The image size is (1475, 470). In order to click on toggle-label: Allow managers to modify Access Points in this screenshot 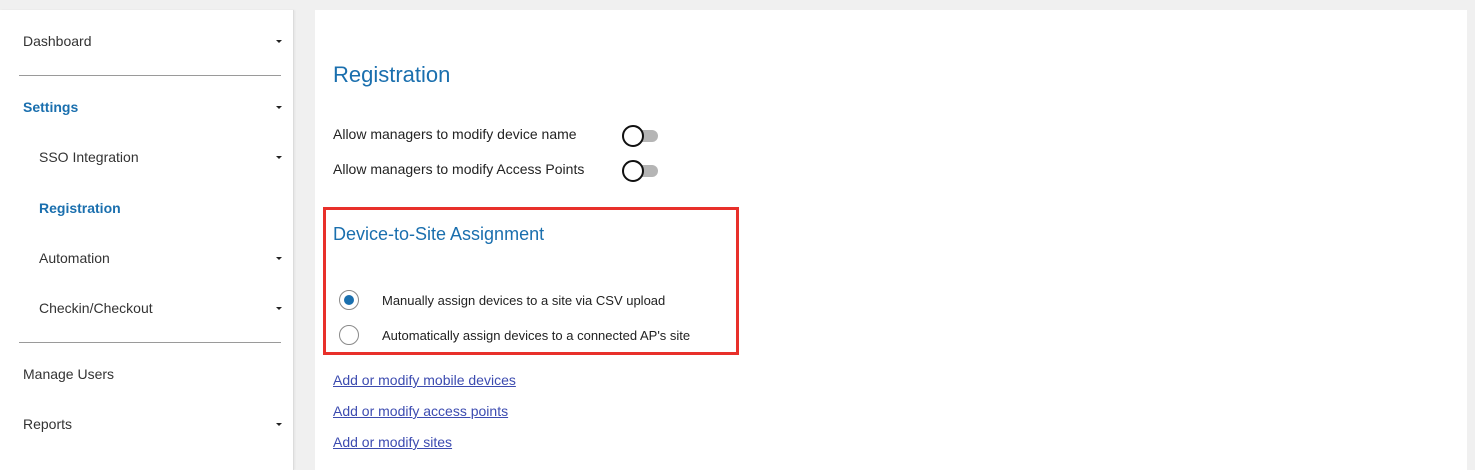, I will do `click(459, 169)`.